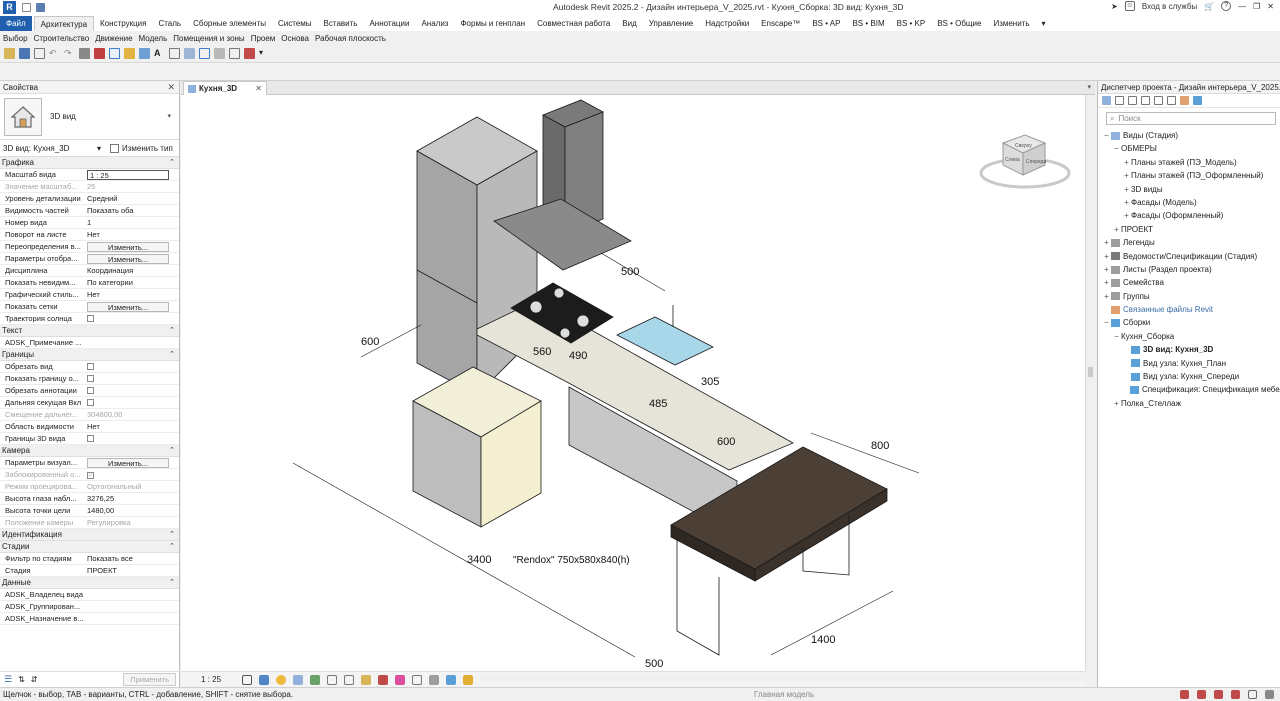 This screenshot has width=1280, height=701. What do you see at coordinates (132, 570) in the screenshot?
I see `property-value: ПРОЕКТ` at bounding box center [132, 570].